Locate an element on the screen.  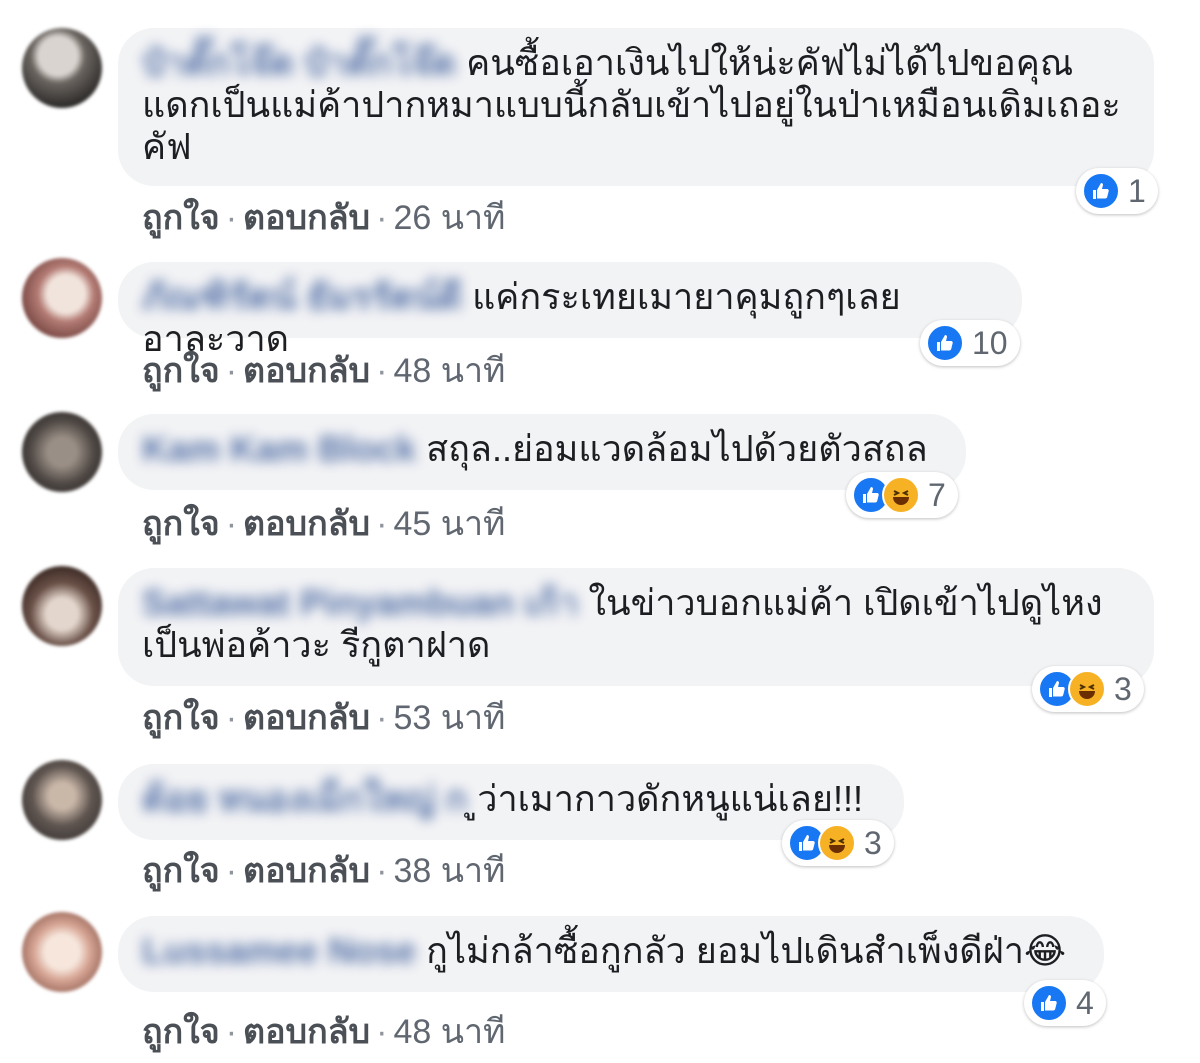
comment-author: ต้อย หนองเม็กใหญ่ ก is located at coordinates (304, 799).